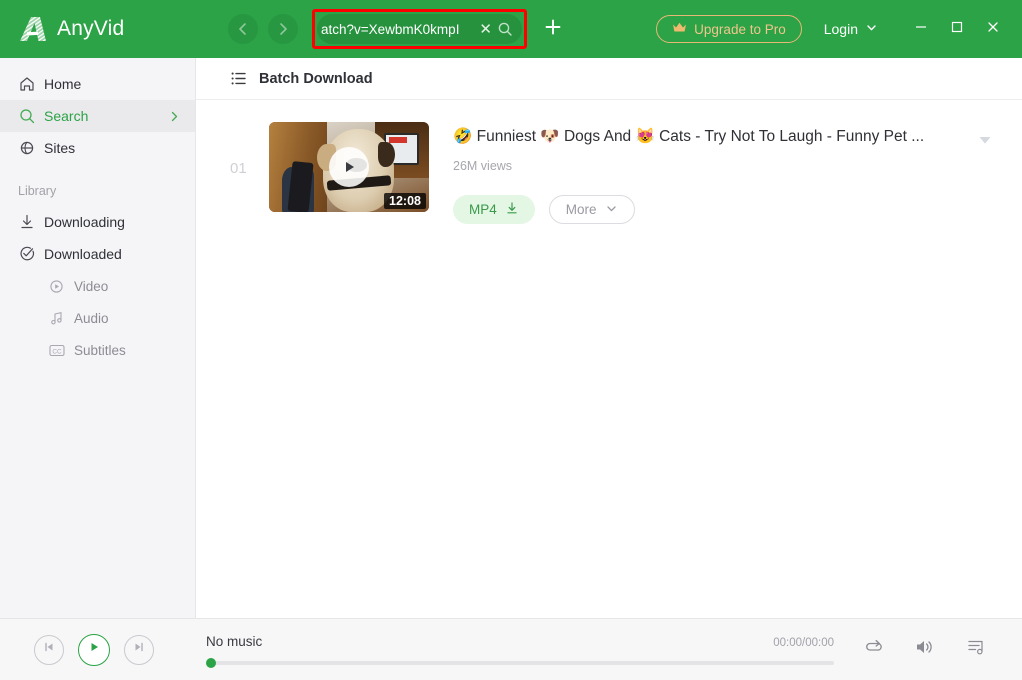  I want to click on sidebar-item-downloaded: Downloaded, so click(97, 254).